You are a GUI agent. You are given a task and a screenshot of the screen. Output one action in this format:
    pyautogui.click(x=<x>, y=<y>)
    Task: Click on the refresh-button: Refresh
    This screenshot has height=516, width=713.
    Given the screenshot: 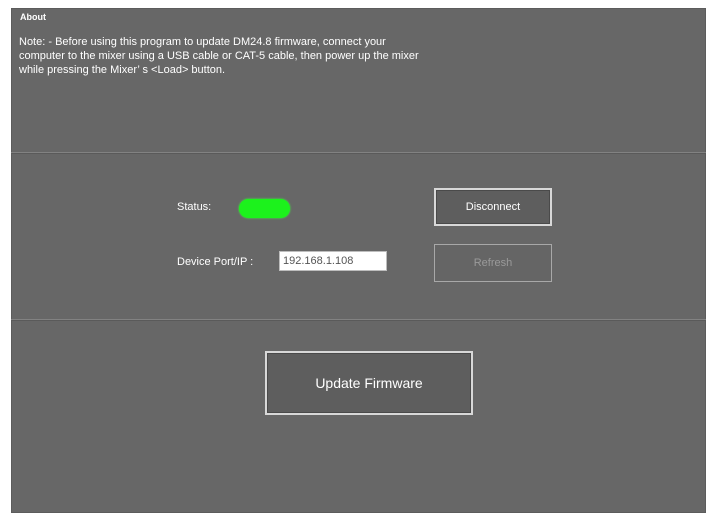 What is the action you would take?
    pyautogui.click(x=493, y=263)
    